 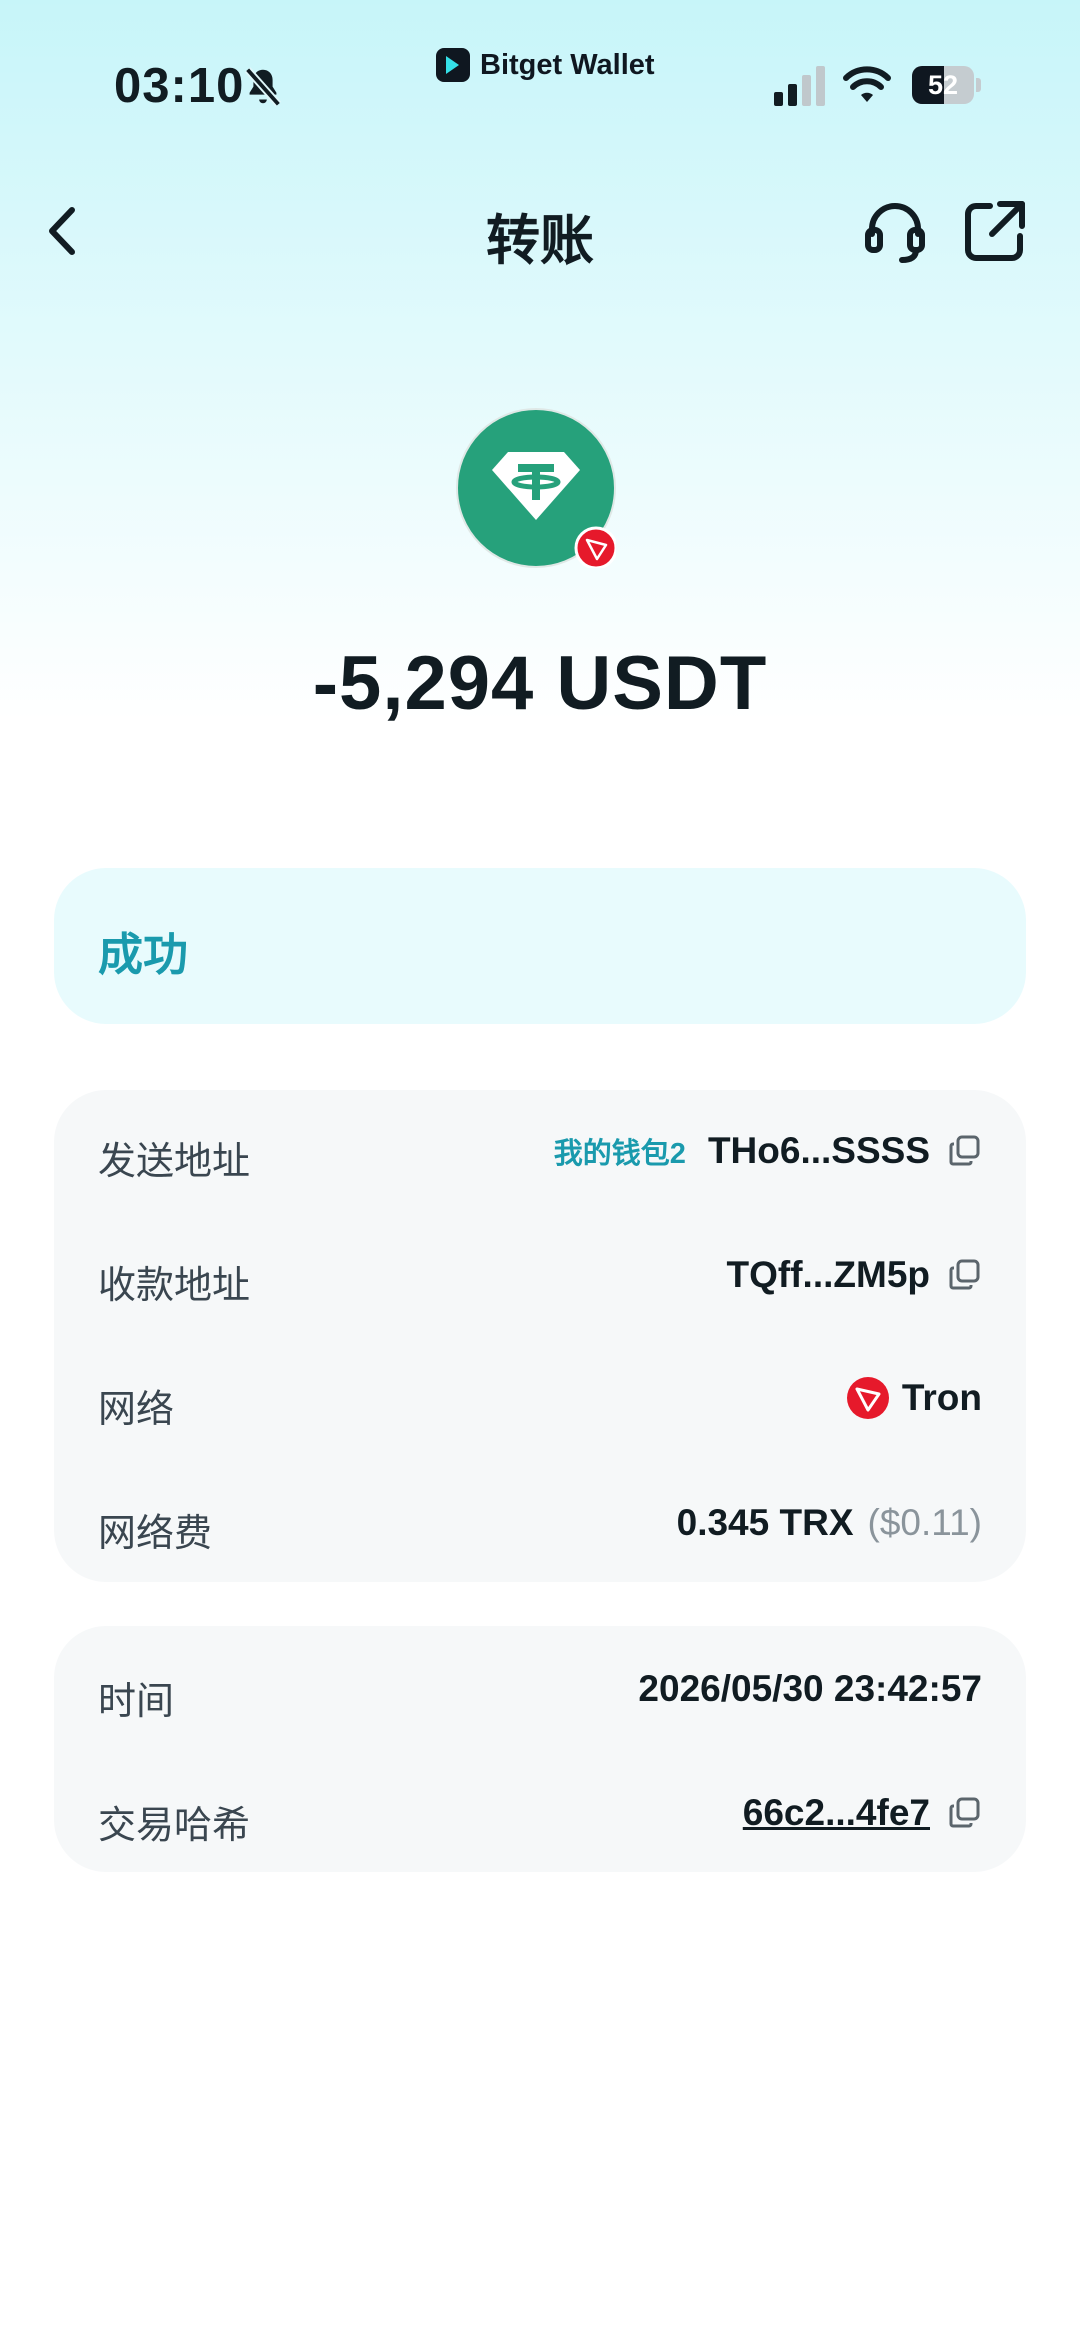 I want to click on network-value: Tron, so click(x=914, y=1398).